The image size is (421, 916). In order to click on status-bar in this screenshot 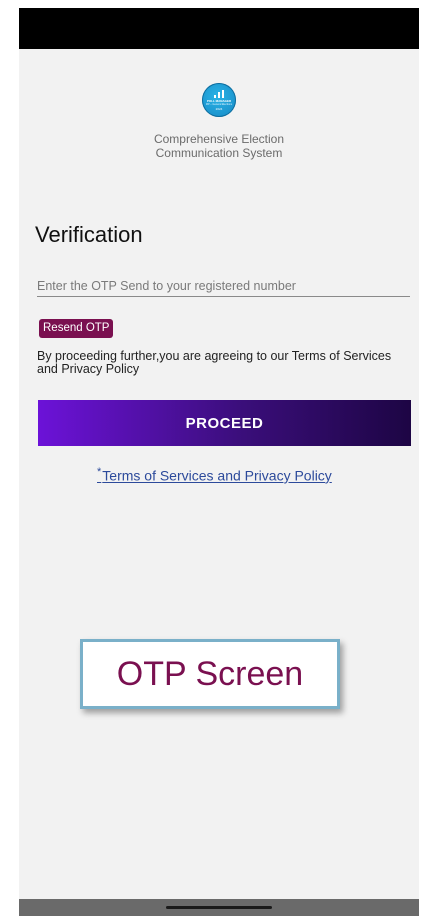, I will do `click(219, 28)`.